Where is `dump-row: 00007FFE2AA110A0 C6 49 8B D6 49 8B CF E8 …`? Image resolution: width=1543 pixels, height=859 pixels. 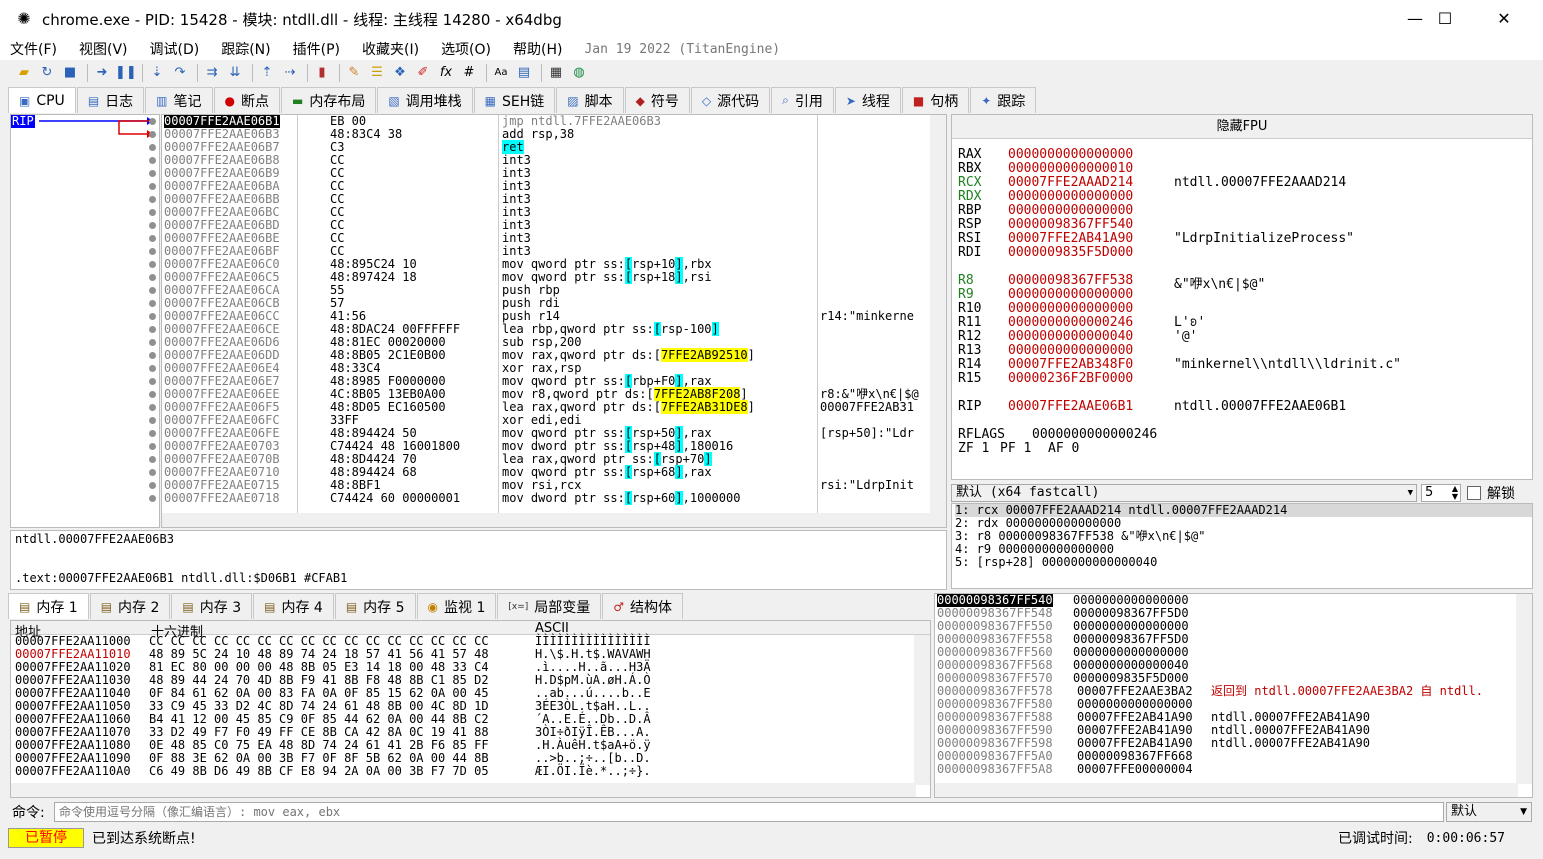
dump-row: 00007FFE2AA110A0 C6 49 8B D6 49 8B CF E8 … is located at coordinates (470, 771).